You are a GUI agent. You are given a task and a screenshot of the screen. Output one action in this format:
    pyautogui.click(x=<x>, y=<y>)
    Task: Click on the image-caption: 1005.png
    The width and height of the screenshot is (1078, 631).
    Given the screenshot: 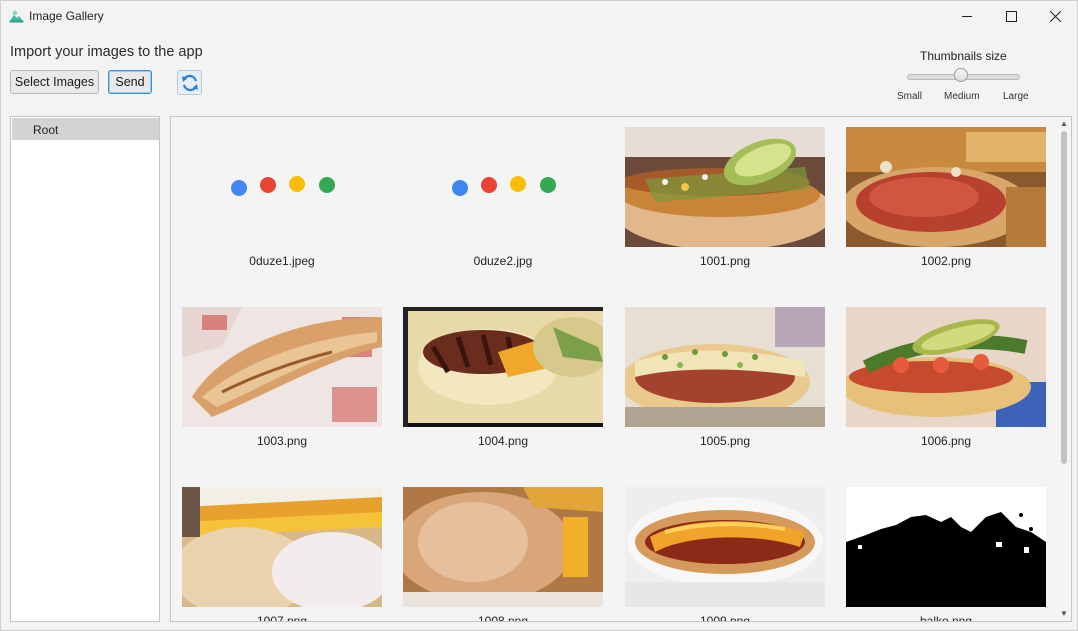 What is the action you would take?
    pyautogui.click(x=725, y=441)
    